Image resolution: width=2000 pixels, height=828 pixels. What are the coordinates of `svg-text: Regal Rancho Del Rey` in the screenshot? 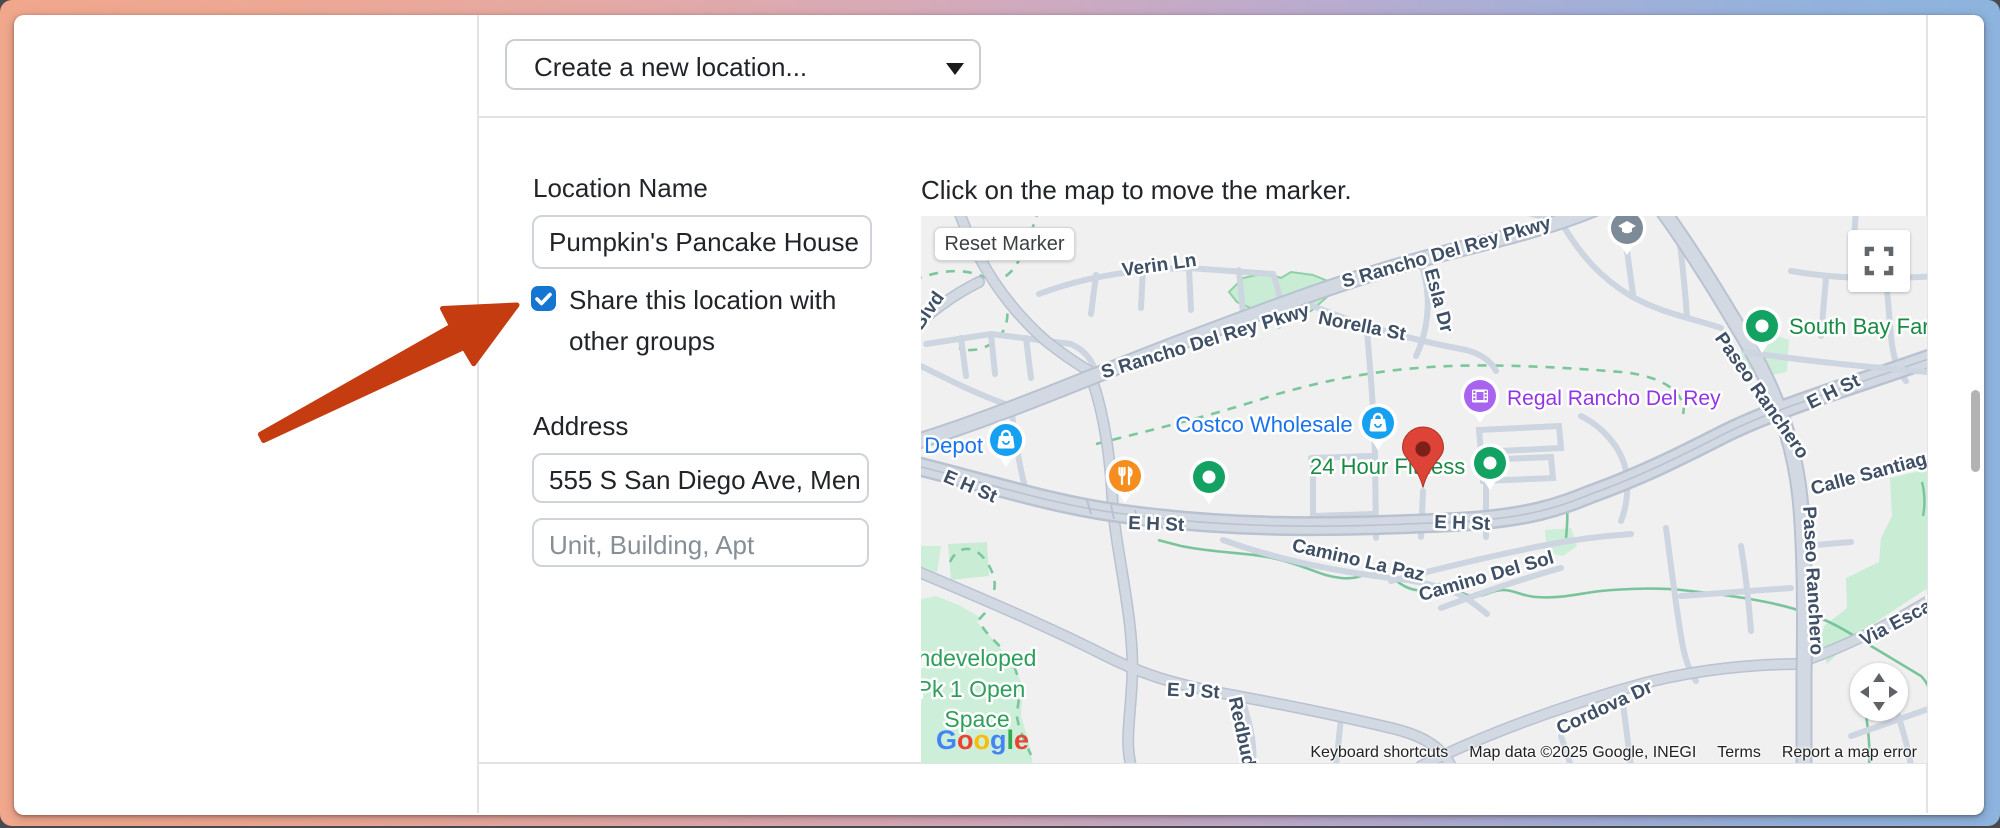 It's located at (1614, 398).